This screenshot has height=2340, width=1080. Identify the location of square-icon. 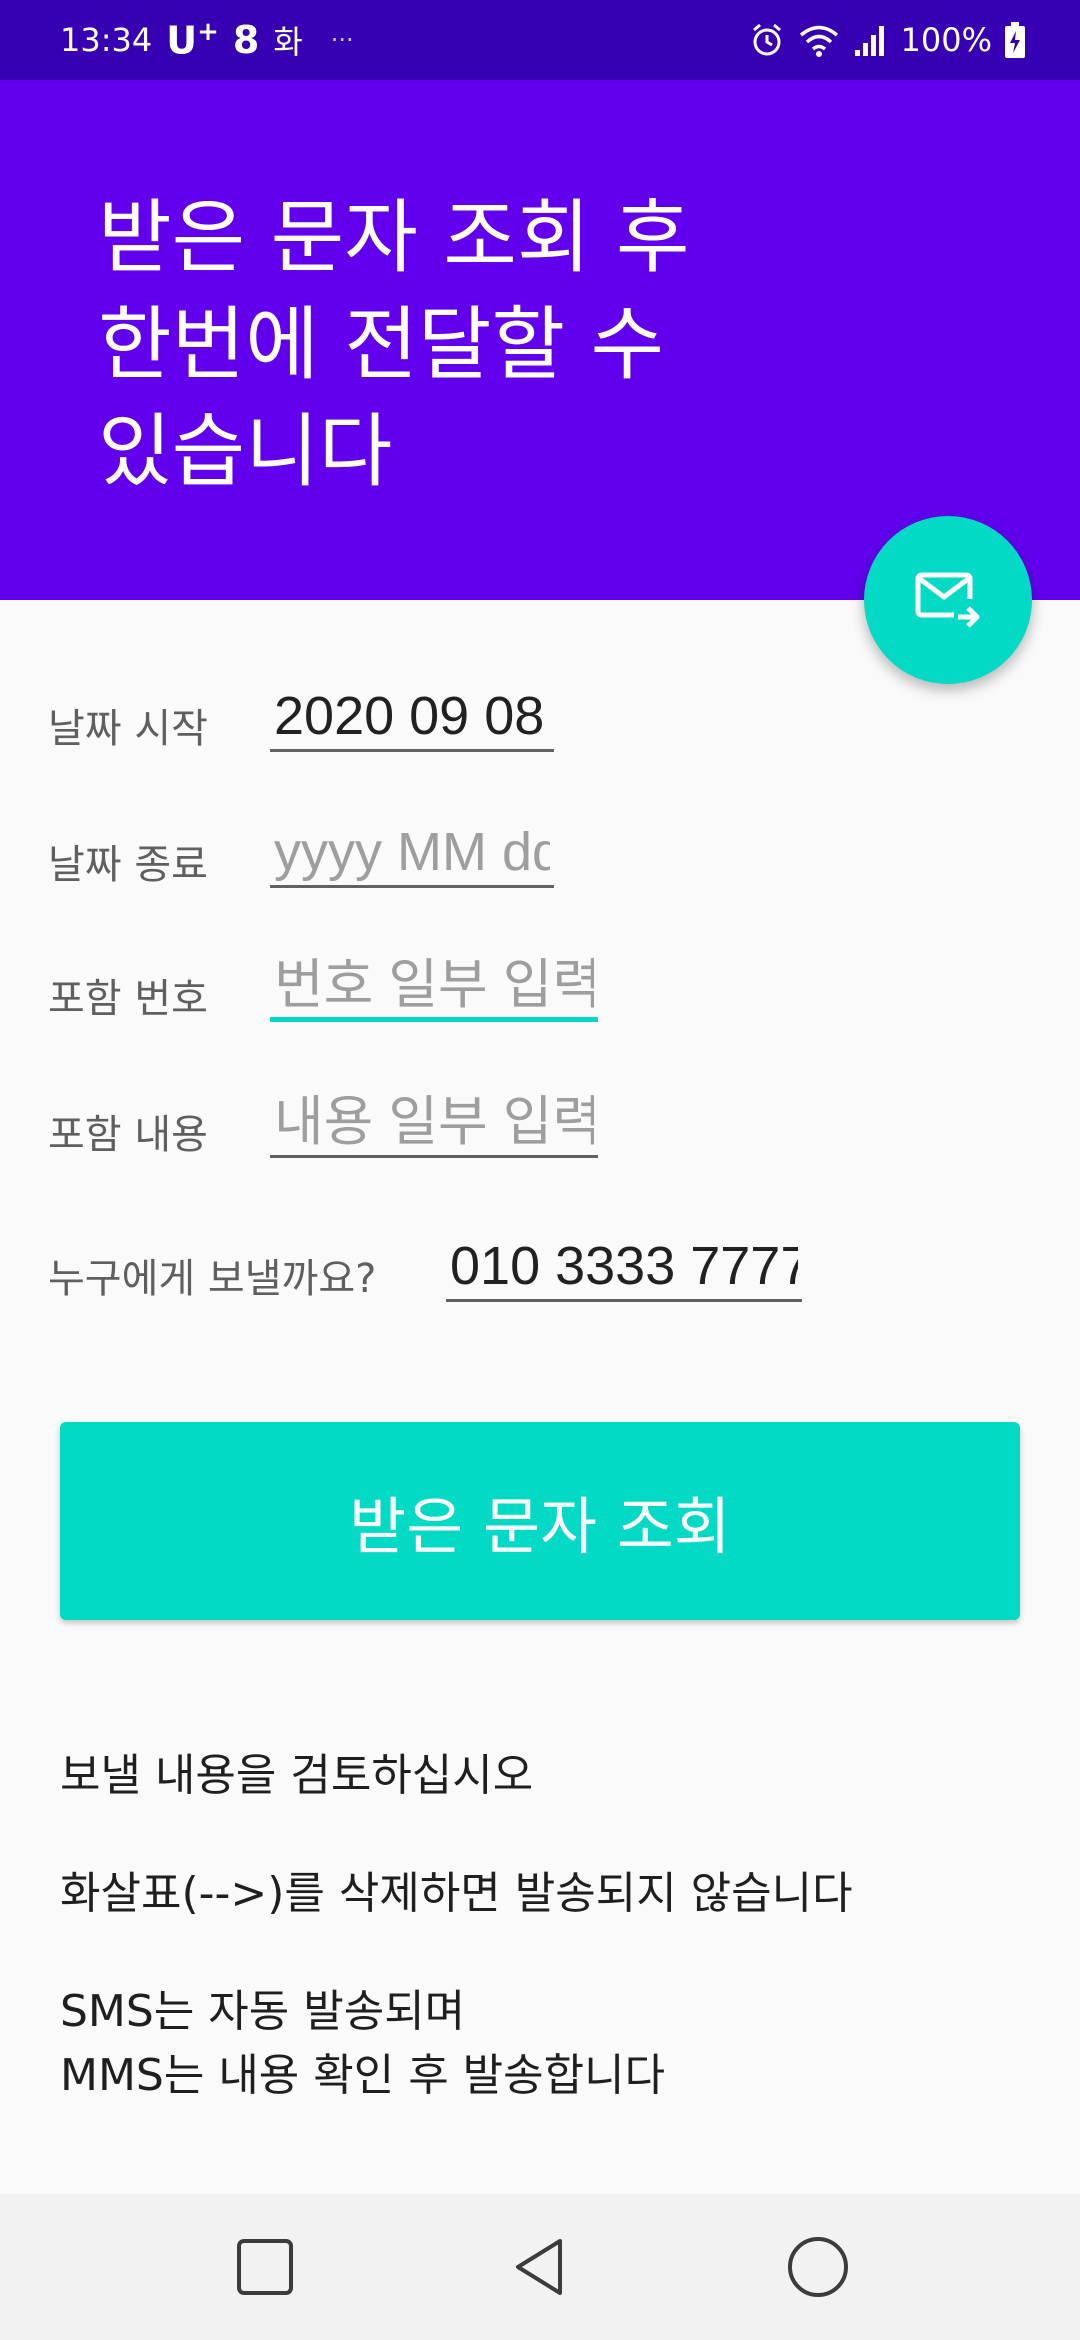
(265, 2267).